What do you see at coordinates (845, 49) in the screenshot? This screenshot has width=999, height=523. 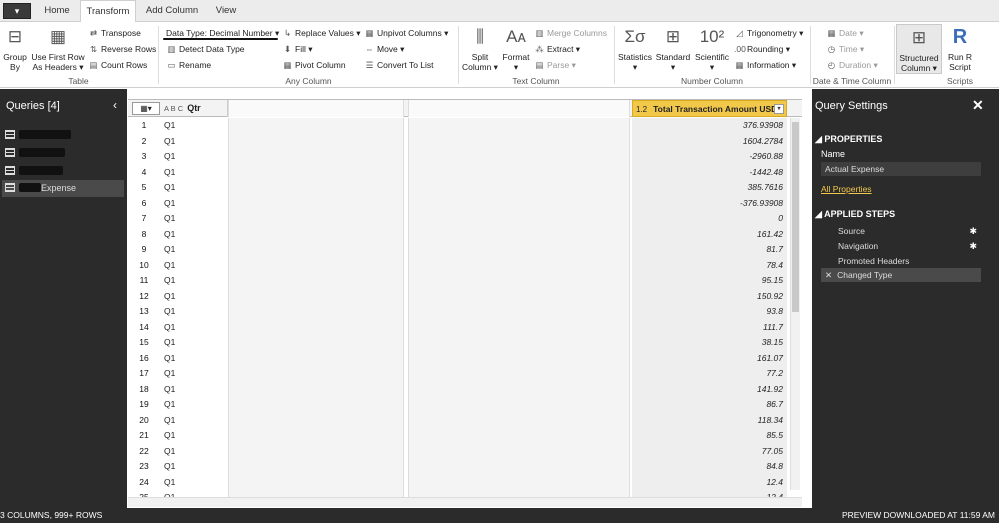 I see `time-button: ◷ Time ▾` at bounding box center [845, 49].